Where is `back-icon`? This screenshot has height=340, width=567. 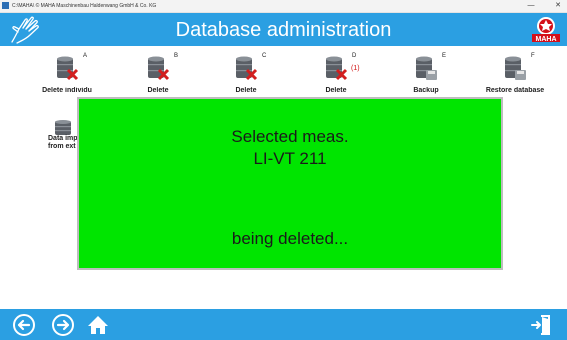 back-icon is located at coordinates (24, 325).